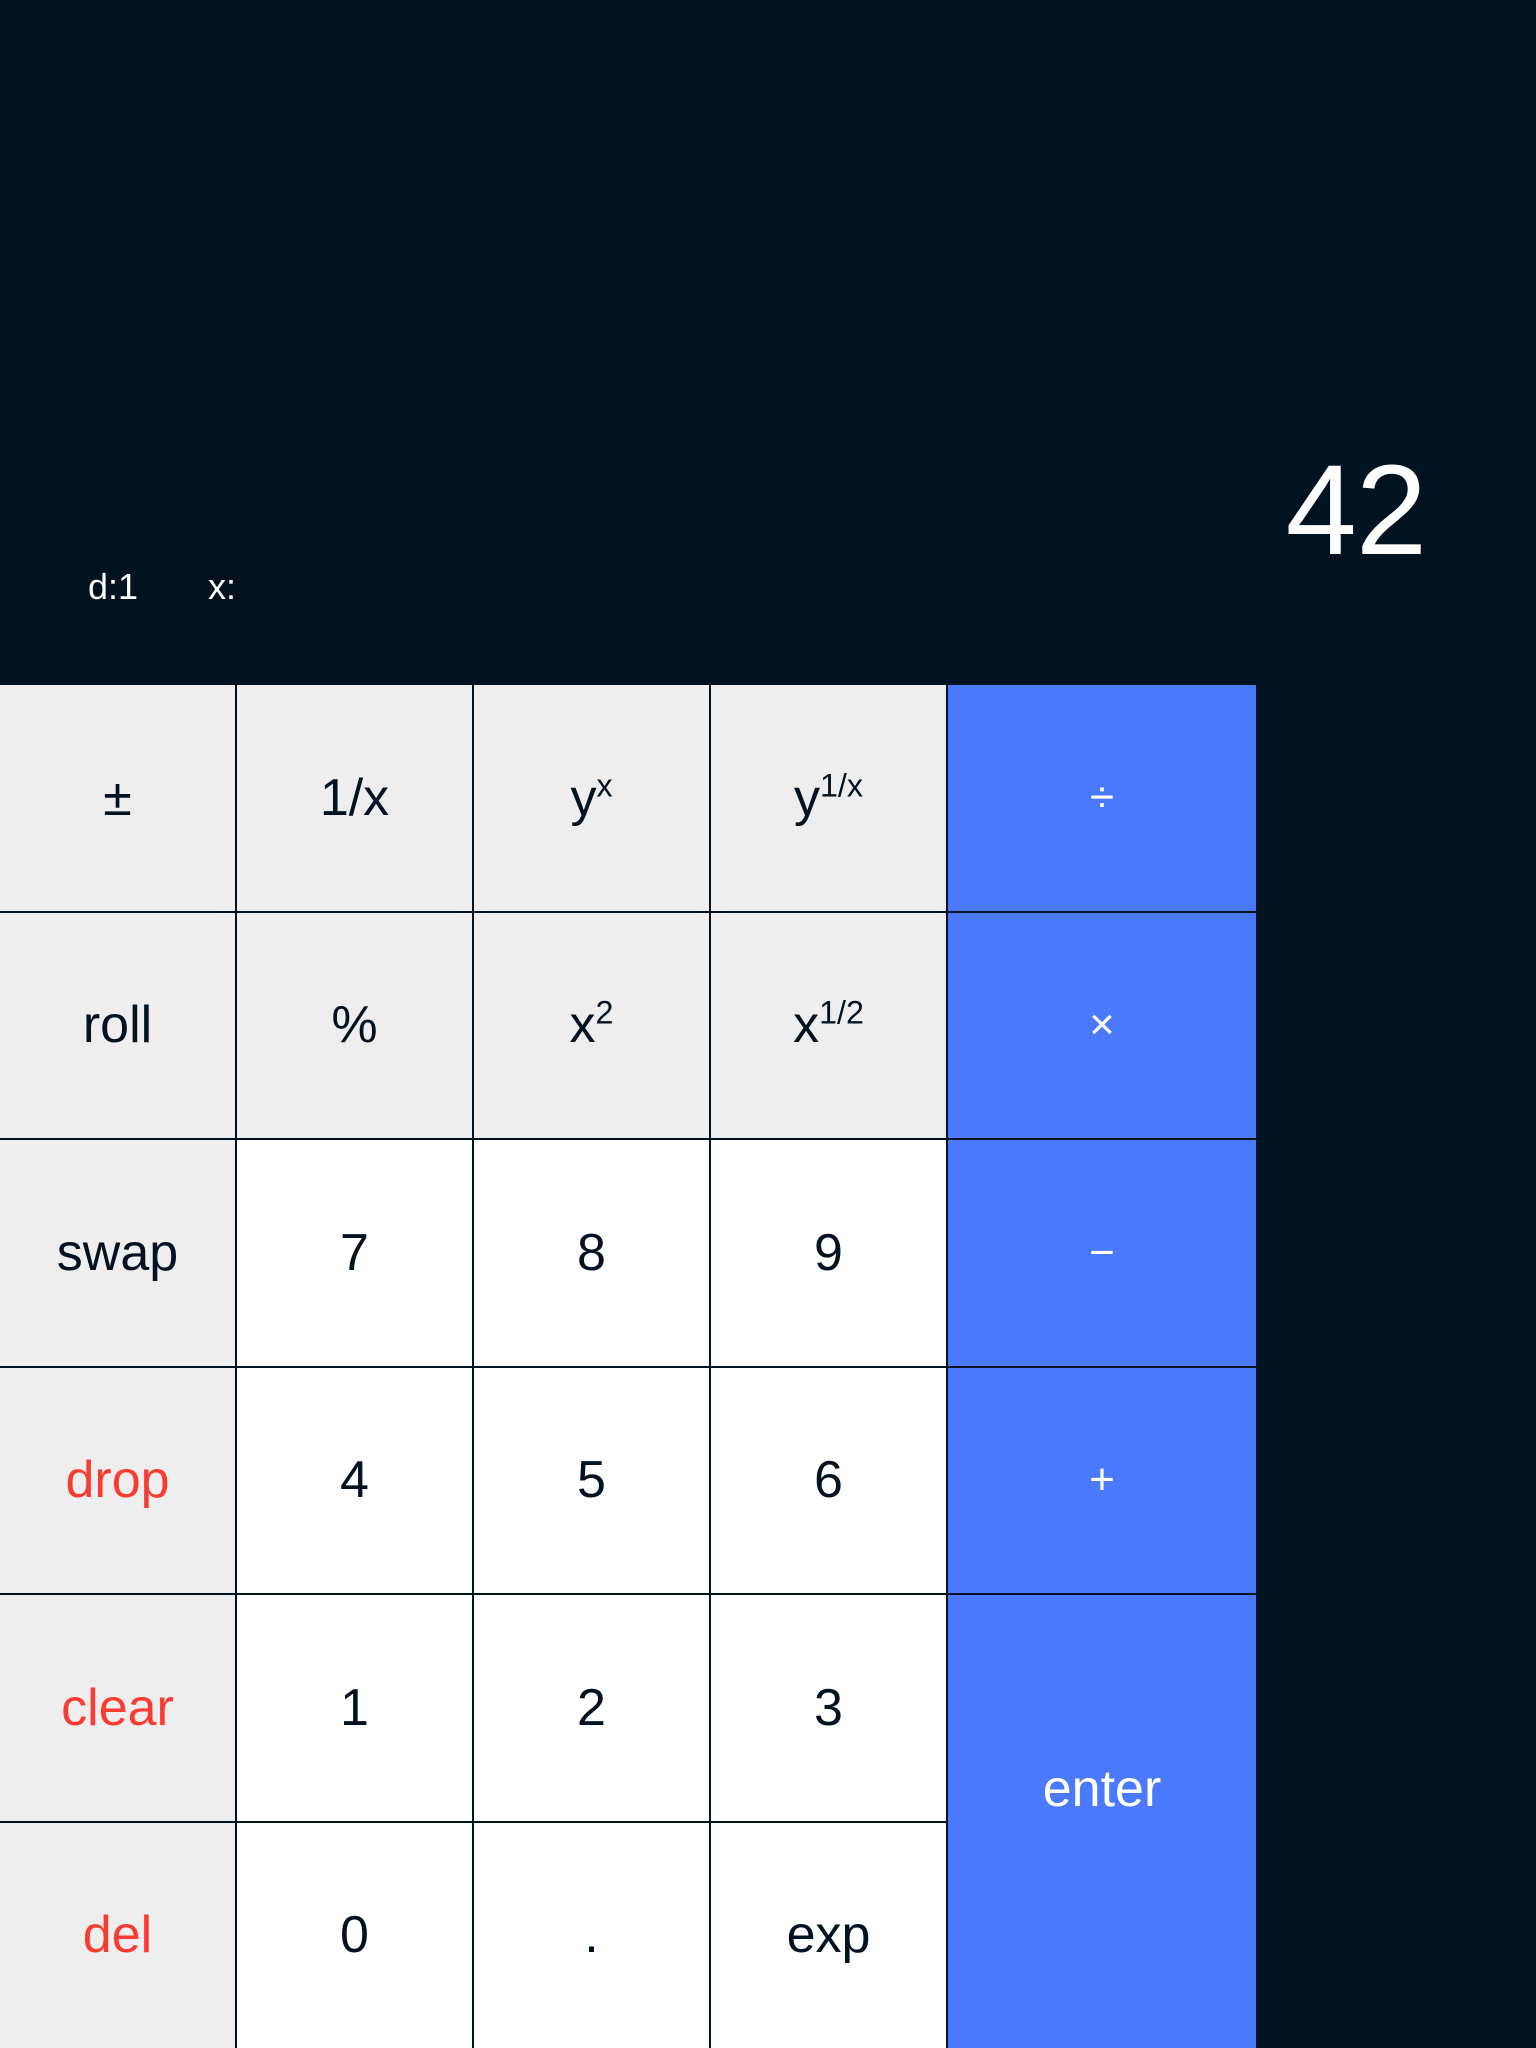  I want to click on key-exp: exp, so click(828, 1935).